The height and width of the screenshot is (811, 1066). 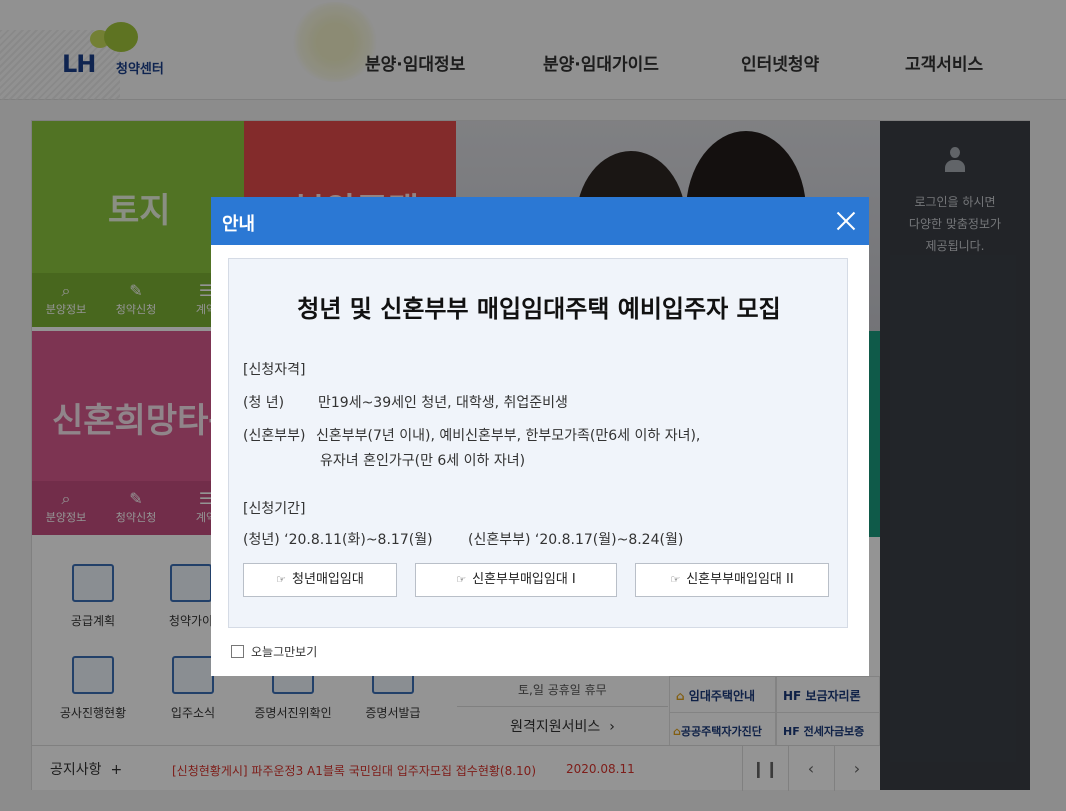 What do you see at coordinates (264, 403) in the screenshot?
I see `youth-label: (청 년)` at bounding box center [264, 403].